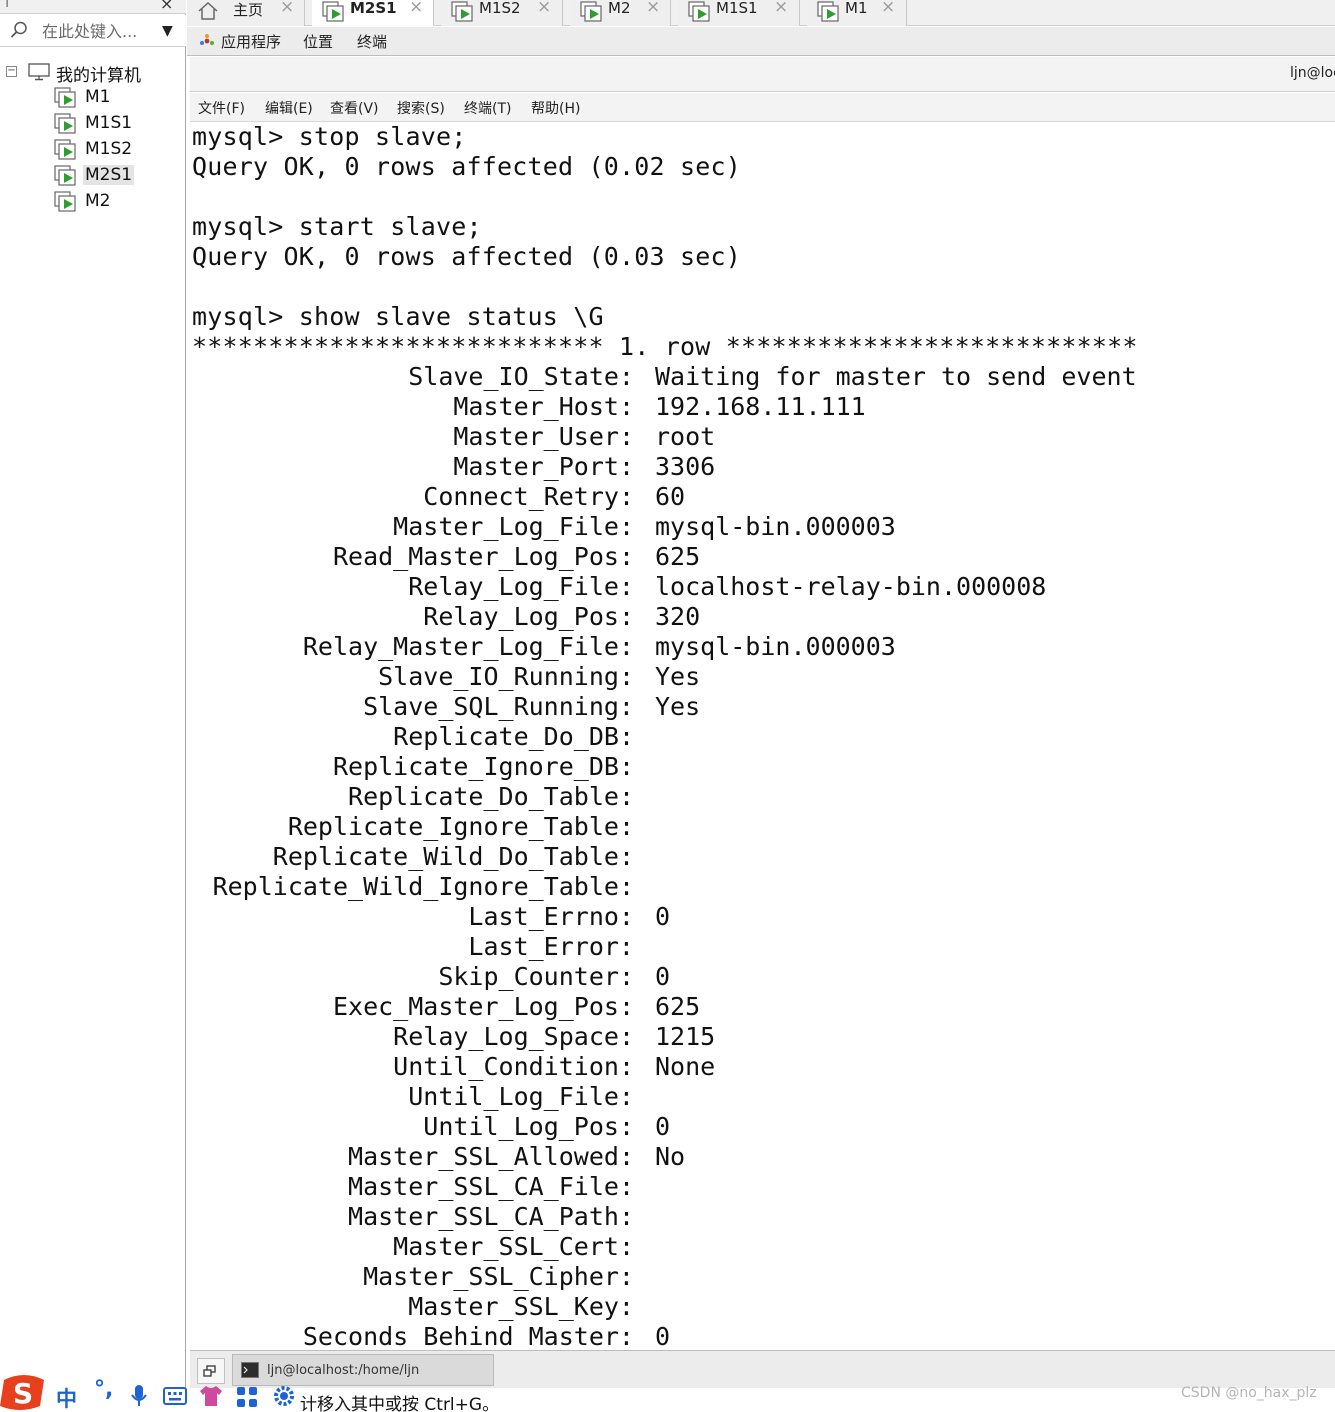 The image size is (1335, 1412). I want to click on status-field-name: Master_Port:, so click(543, 466).